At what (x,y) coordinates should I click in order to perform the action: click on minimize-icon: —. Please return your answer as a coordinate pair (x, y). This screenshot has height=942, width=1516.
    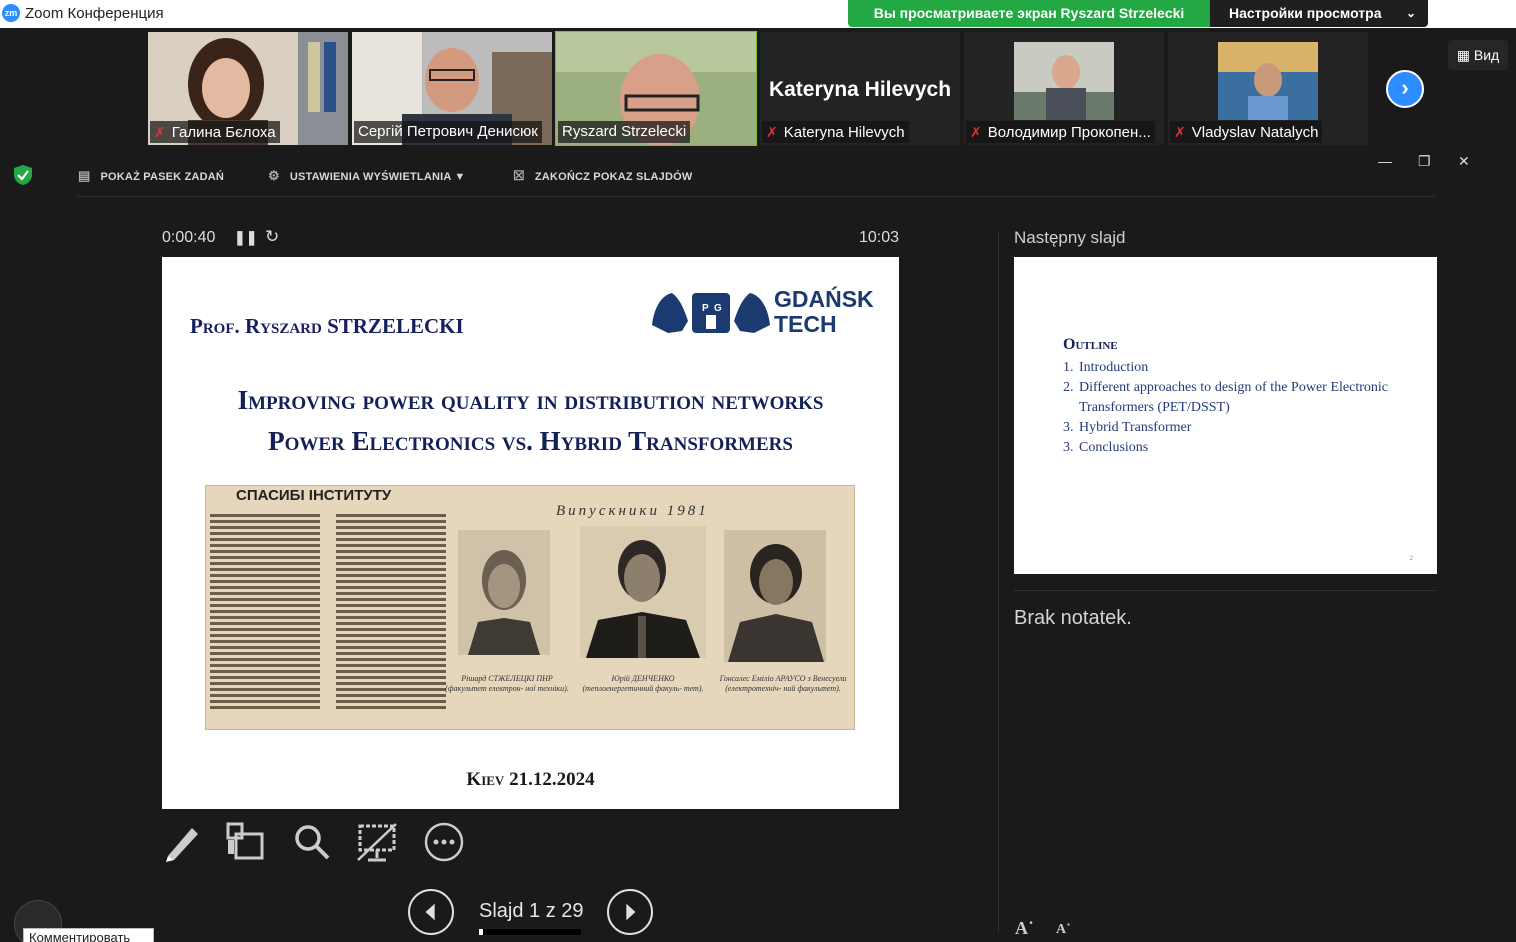
    Looking at the image, I should click on (1385, 161).